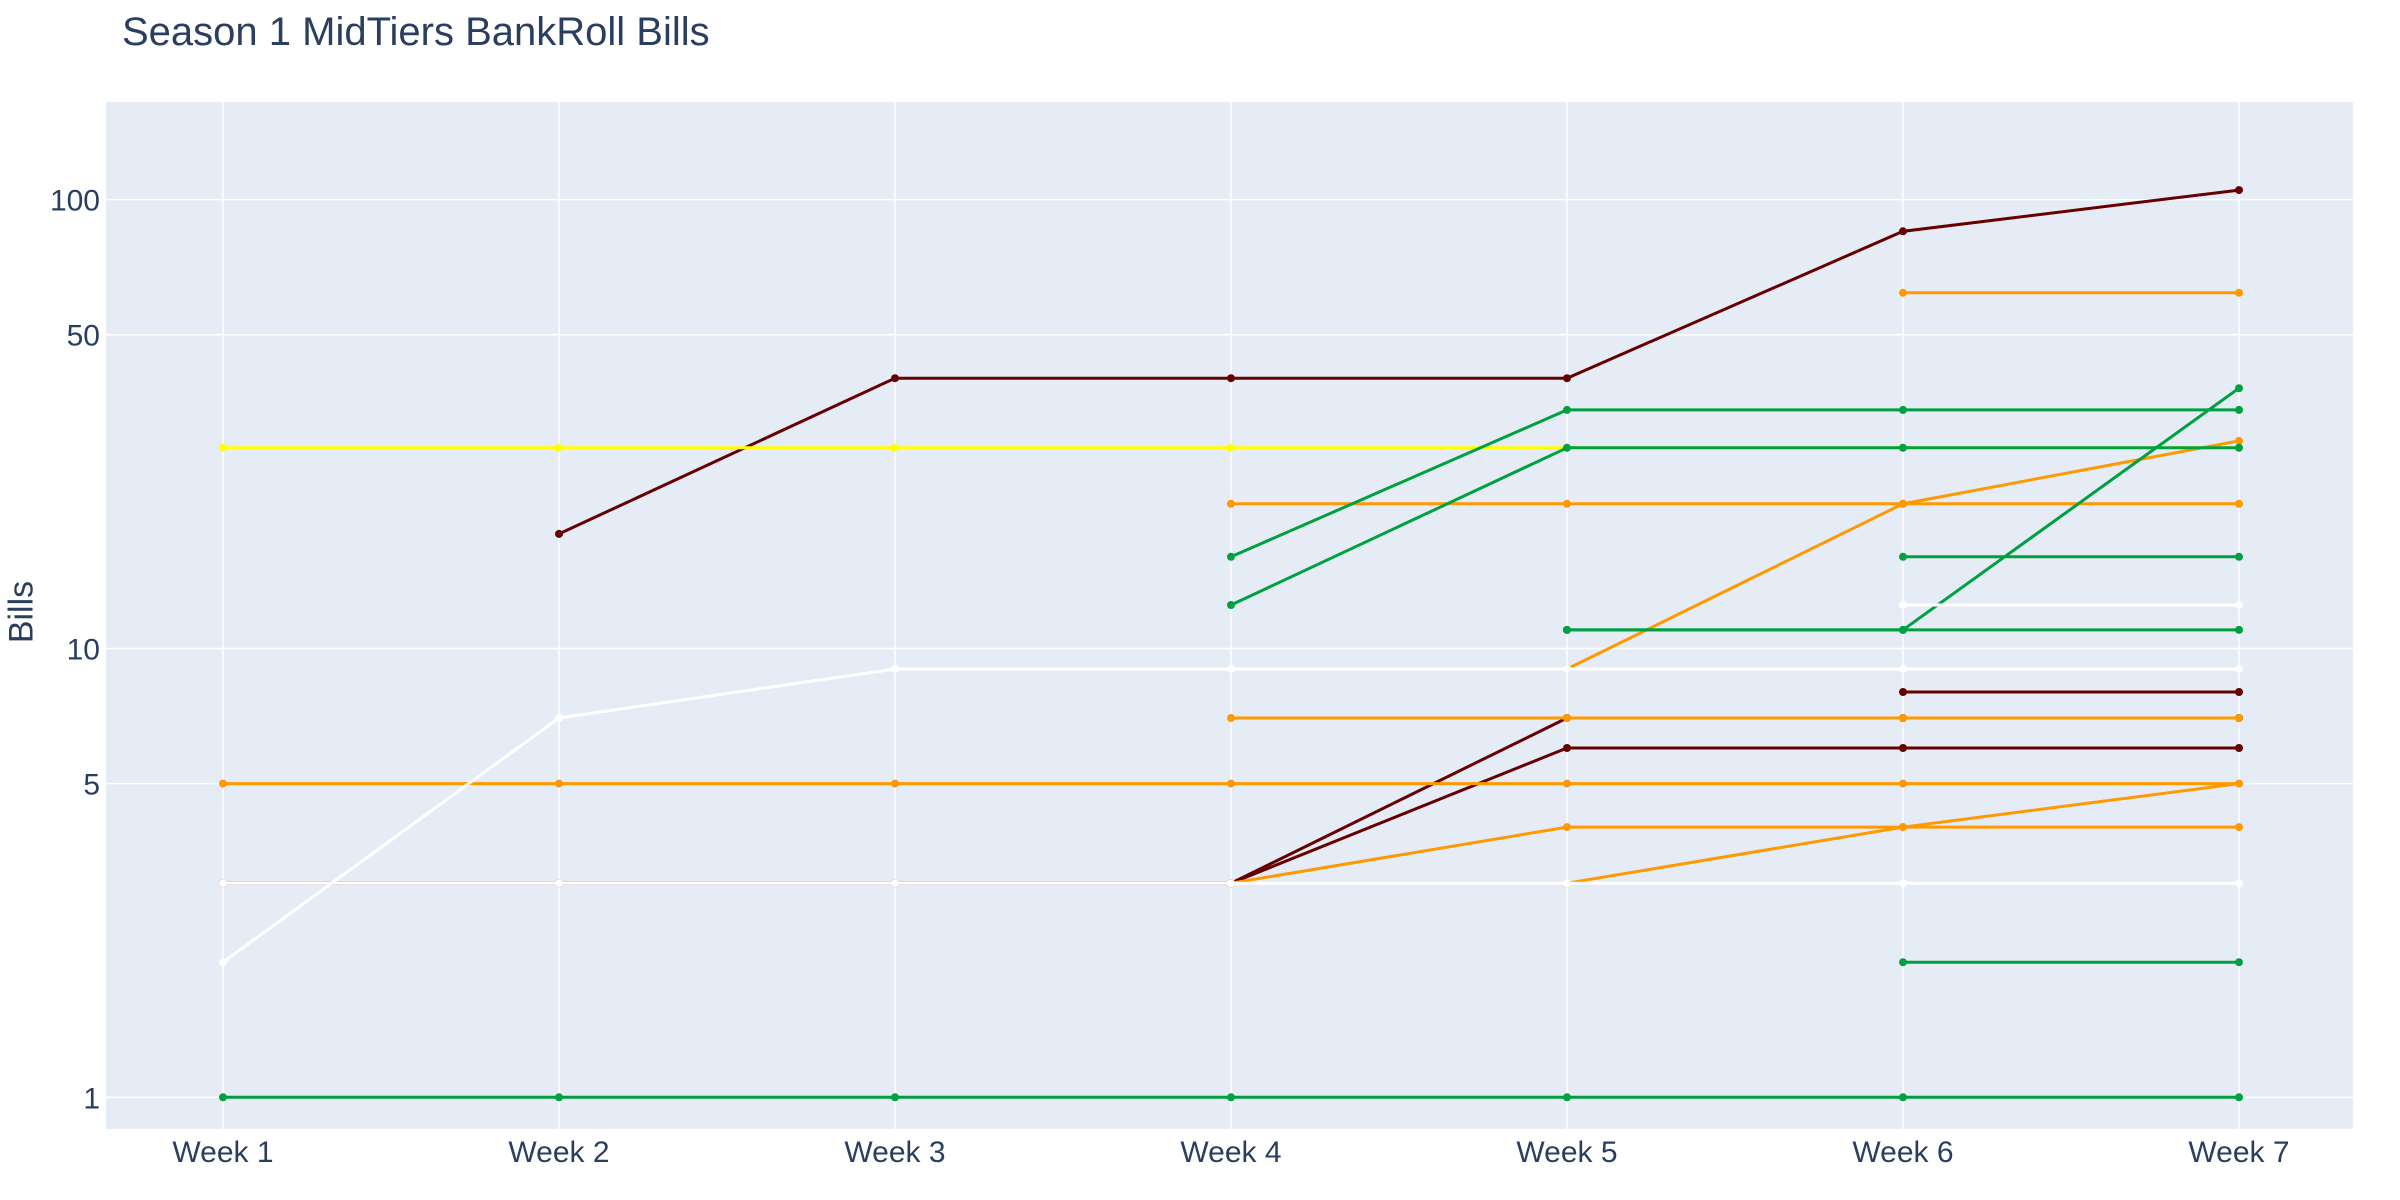  What do you see at coordinates (1230, 1152) in the screenshot?
I see `x-tick-label: Week 4` at bounding box center [1230, 1152].